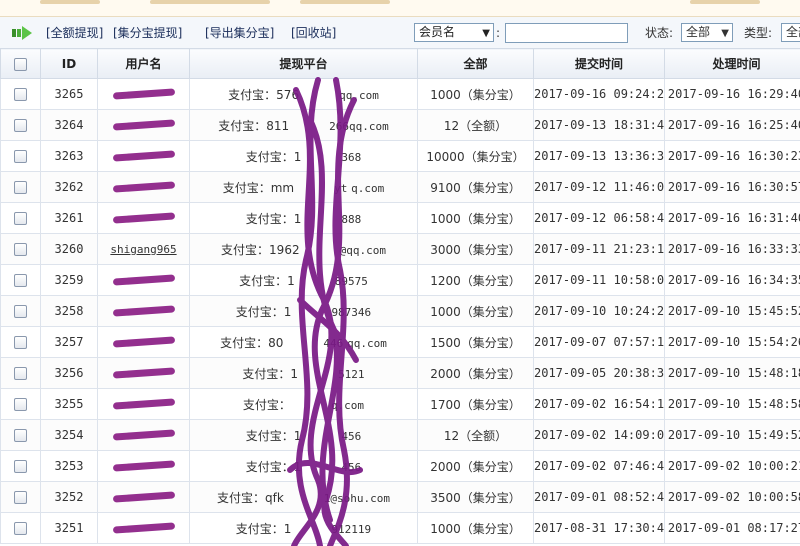  What do you see at coordinates (357, 498) in the screenshot?
I see `platform-account-tail: 1@sohu.com` at bounding box center [357, 498].